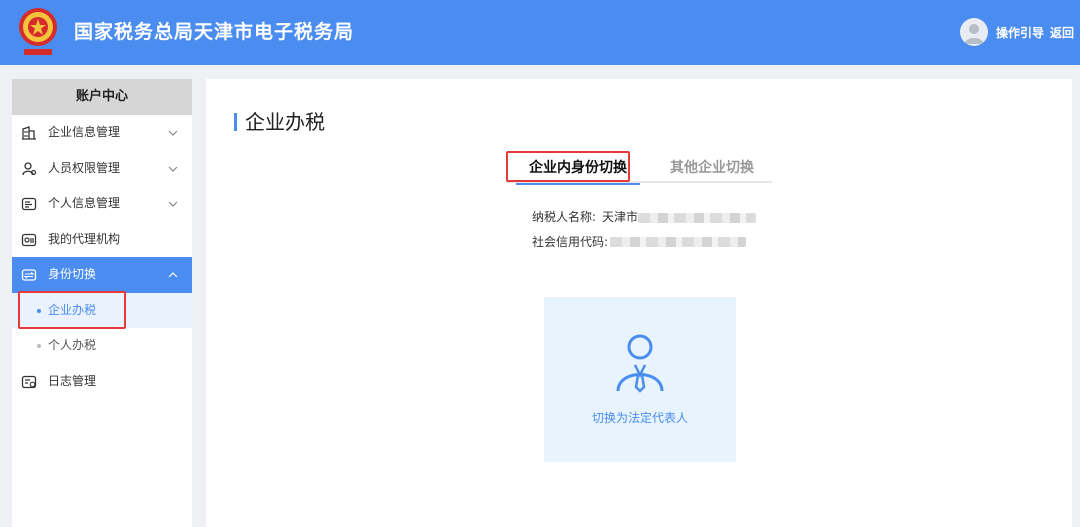  I want to click on switch-to-legal-representative-card: 切换为法定代表人, so click(640, 379).